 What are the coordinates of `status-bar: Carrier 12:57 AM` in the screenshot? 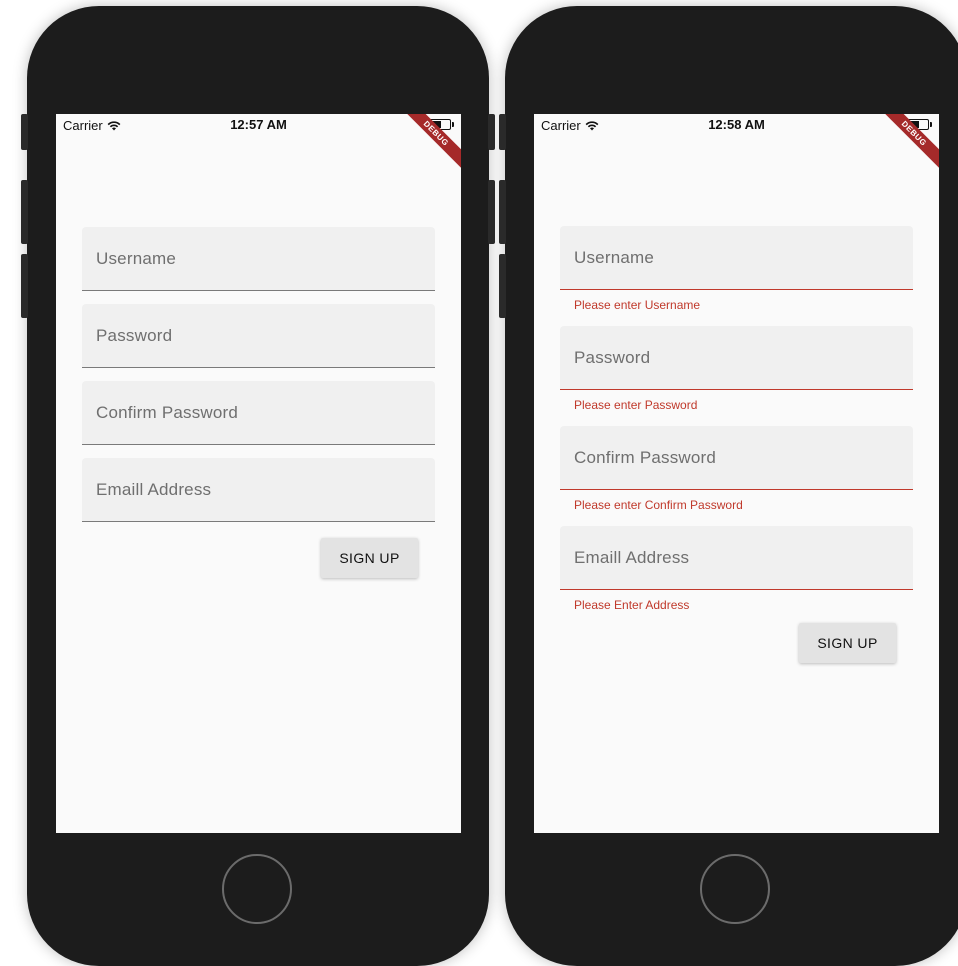 It's located at (258, 124).